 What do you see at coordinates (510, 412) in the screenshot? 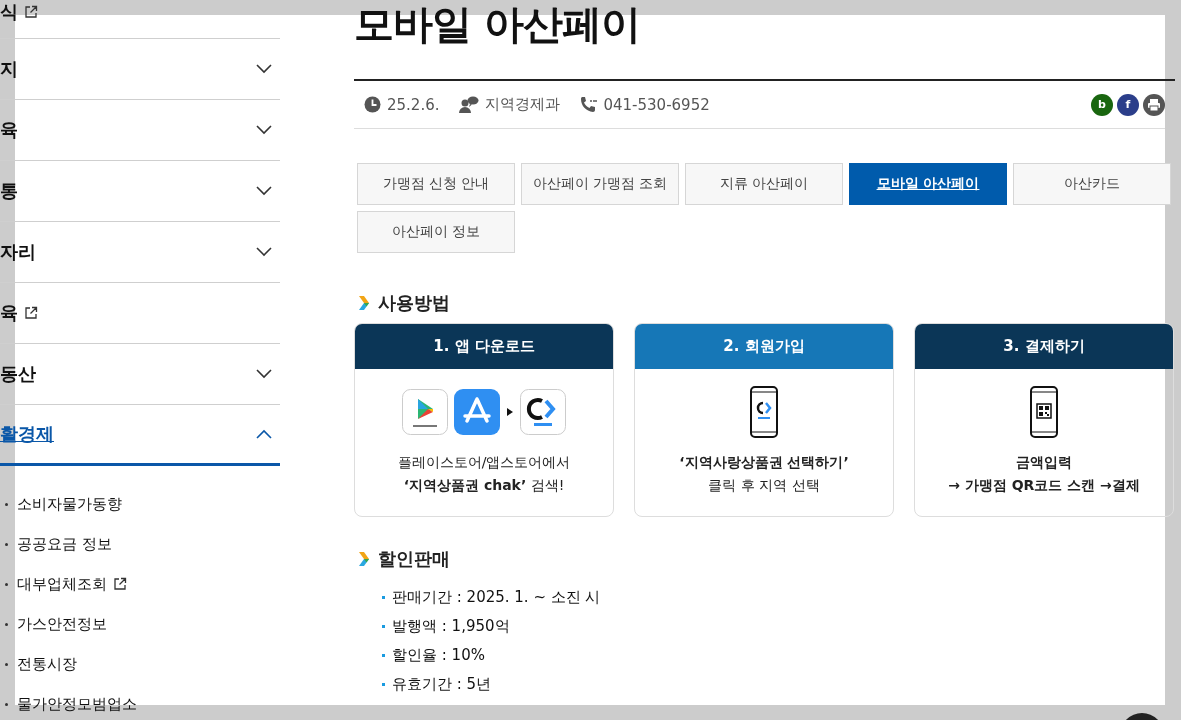
I see `arrow-icon` at bounding box center [510, 412].